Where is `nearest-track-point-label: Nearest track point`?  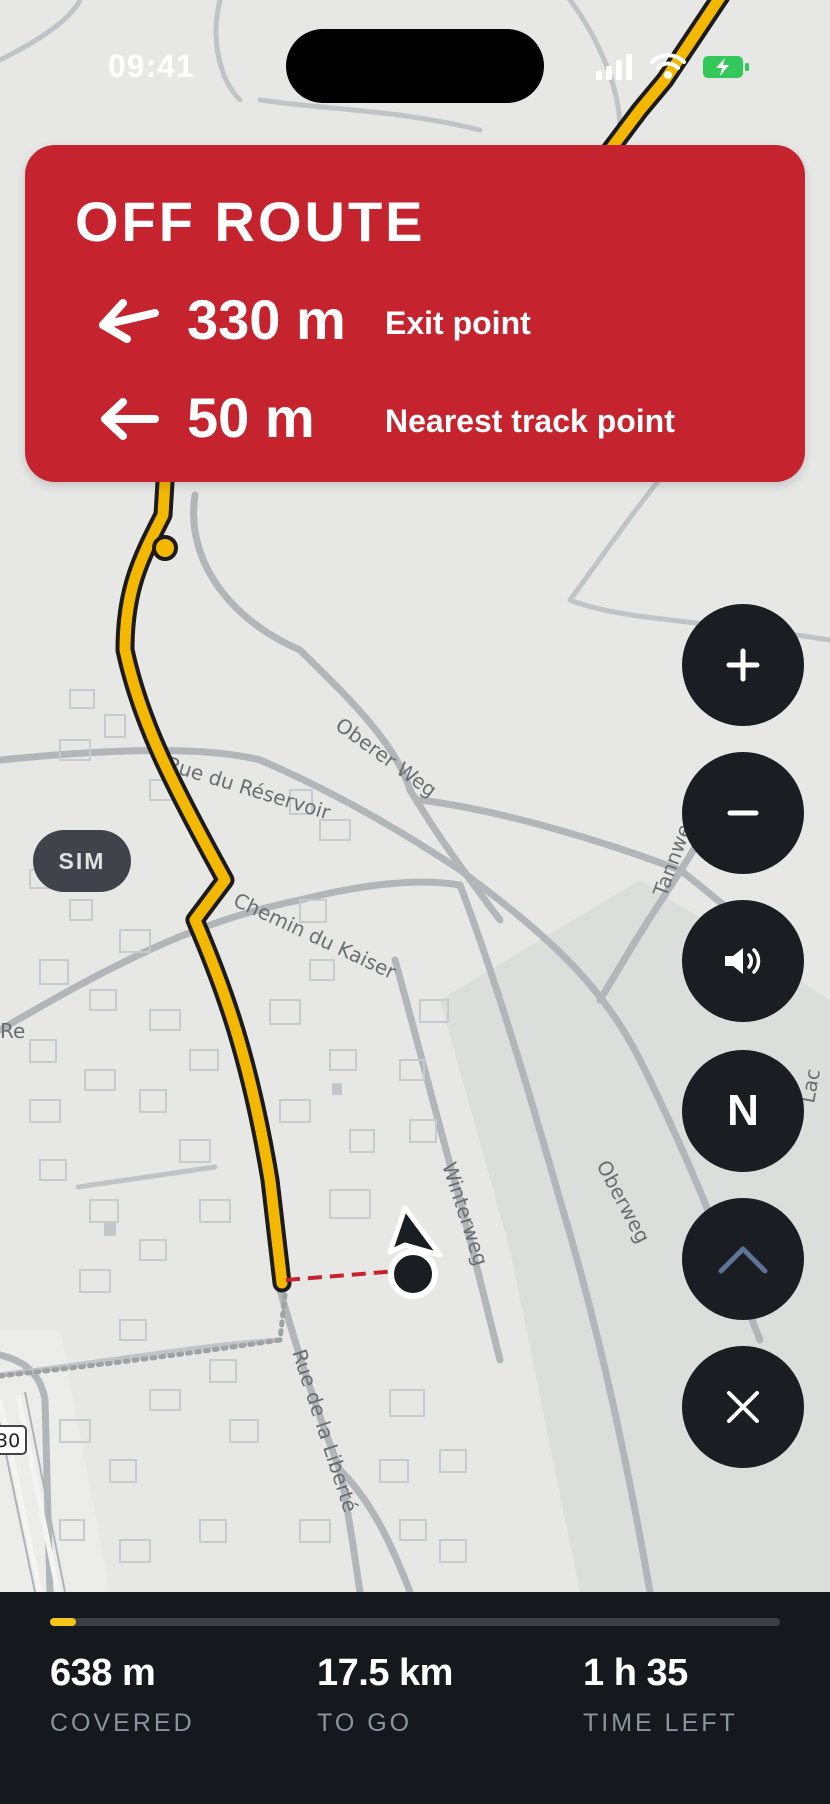 nearest-track-point-label: Nearest track point is located at coordinates (530, 421).